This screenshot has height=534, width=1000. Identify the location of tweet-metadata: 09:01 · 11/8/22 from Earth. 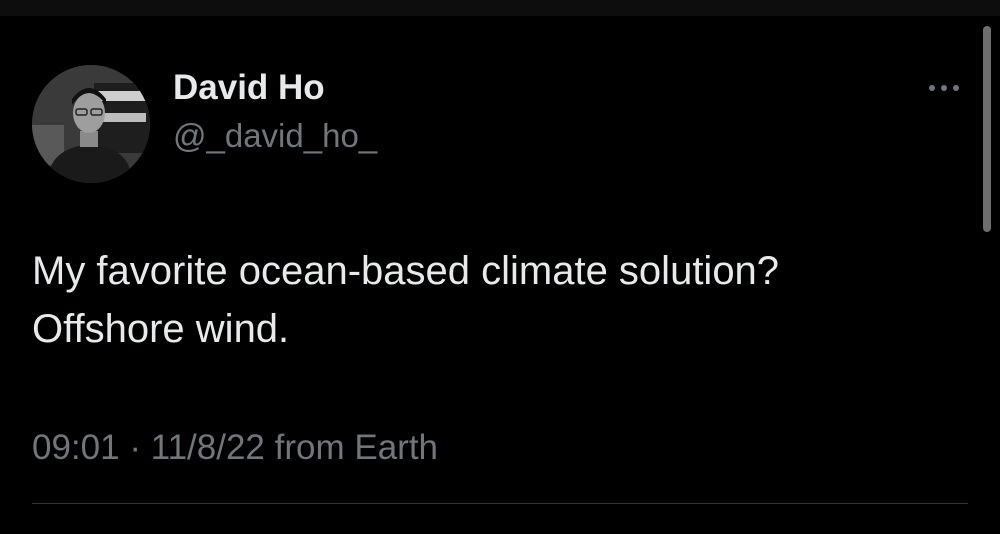
(235, 448).